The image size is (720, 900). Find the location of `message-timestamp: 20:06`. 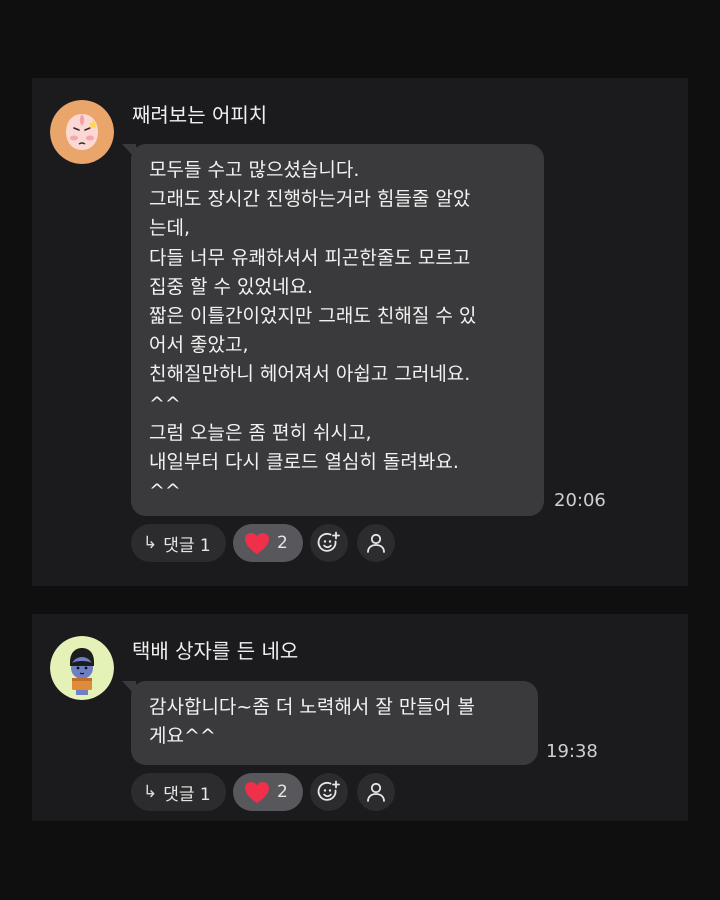

message-timestamp: 20:06 is located at coordinates (580, 500).